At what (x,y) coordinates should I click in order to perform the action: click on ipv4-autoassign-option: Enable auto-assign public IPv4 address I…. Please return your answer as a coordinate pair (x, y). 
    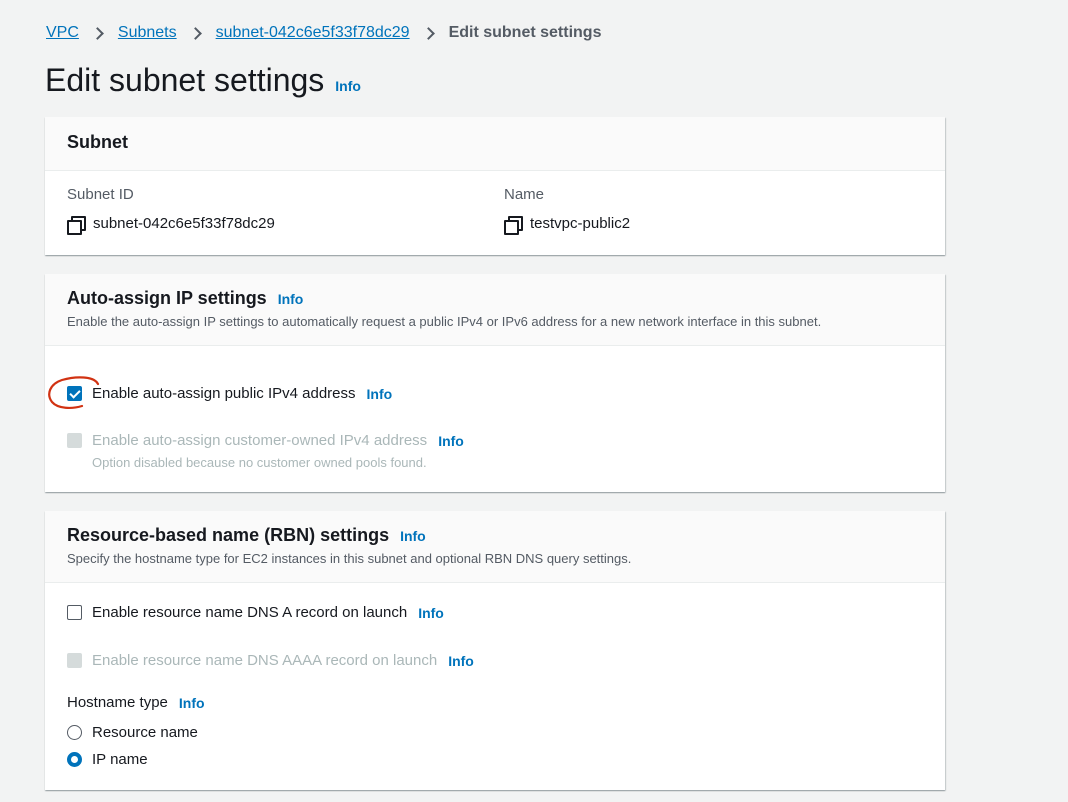
    Looking at the image, I should click on (229, 393).